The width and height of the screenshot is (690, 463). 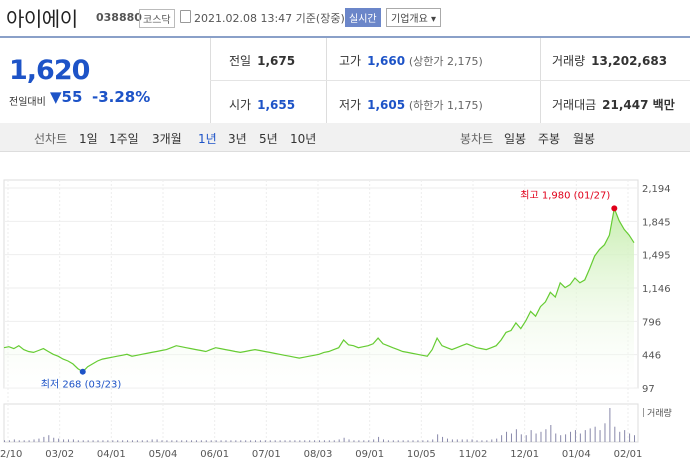 What do you see at coordinates (656, 256) in the screenshot?
I see `y-tick-label: 1,495` at bounding box center [656, 256].